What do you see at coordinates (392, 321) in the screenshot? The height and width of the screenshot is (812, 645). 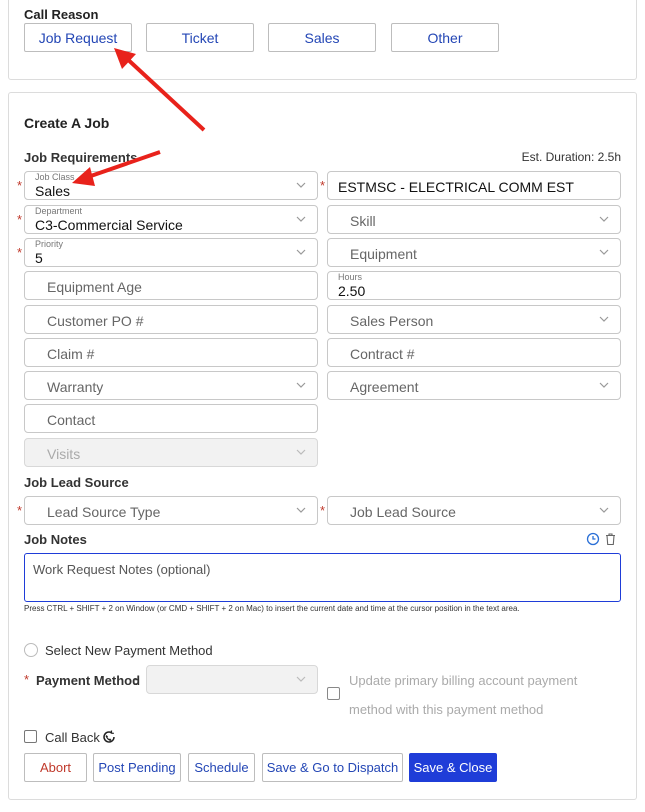 I see `sales-person-placeholder: Sales Person` at bounding box center [392, 321].